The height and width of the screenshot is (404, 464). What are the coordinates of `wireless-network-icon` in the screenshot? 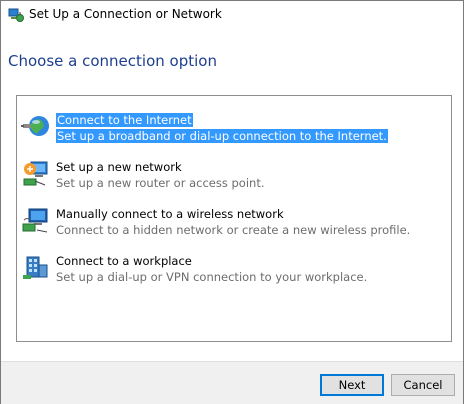 It's located at (35, 220).